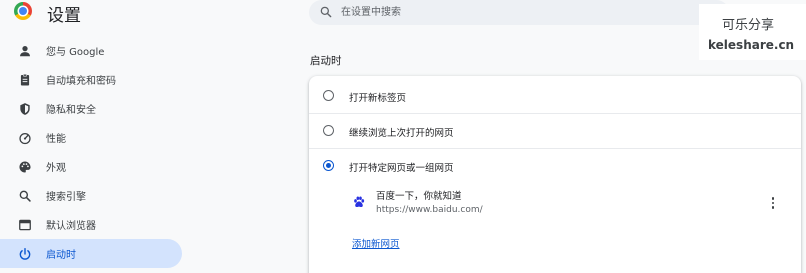  What do you see at coordinates (71, 226) in the screenshot?
I see `sidebar-item-label: 默认浏览器` at bounding box center [71, 226].